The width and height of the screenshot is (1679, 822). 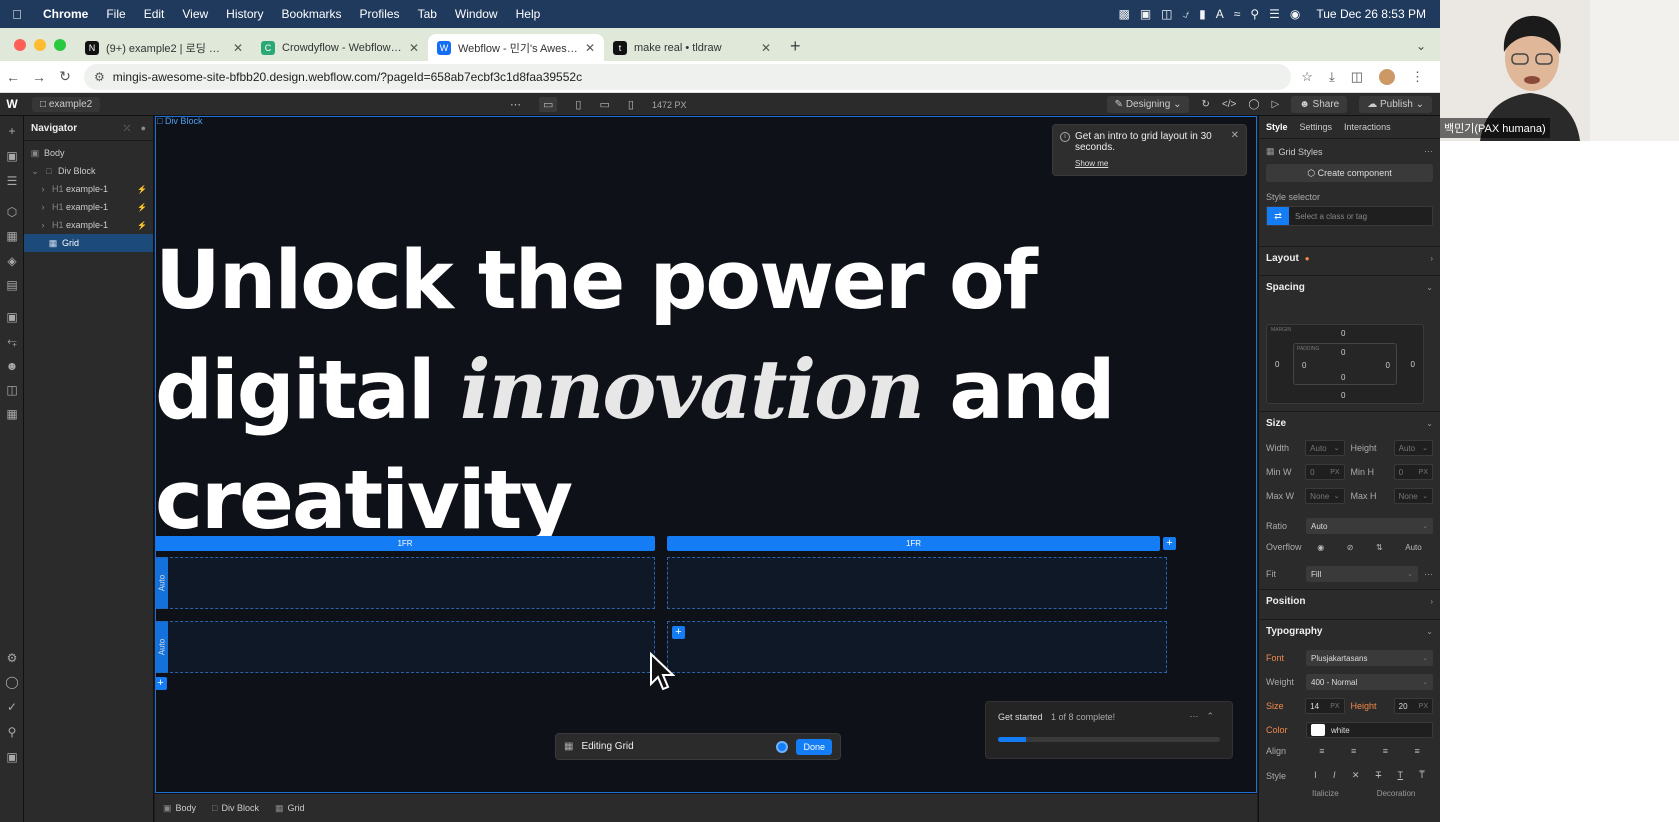 What do you see at coordinates (1428, 574) in the screenshot?
I see `more-options-icon: ⋯` at bounding box center [1428, 574].